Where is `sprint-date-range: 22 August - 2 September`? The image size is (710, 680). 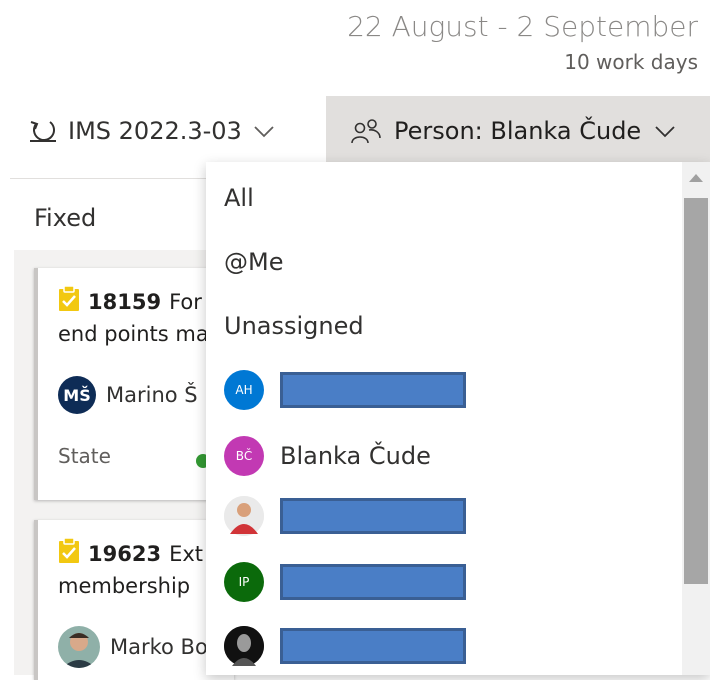 sprint-date-range: 22 August - 2 September is located at coordinates (522, 26).